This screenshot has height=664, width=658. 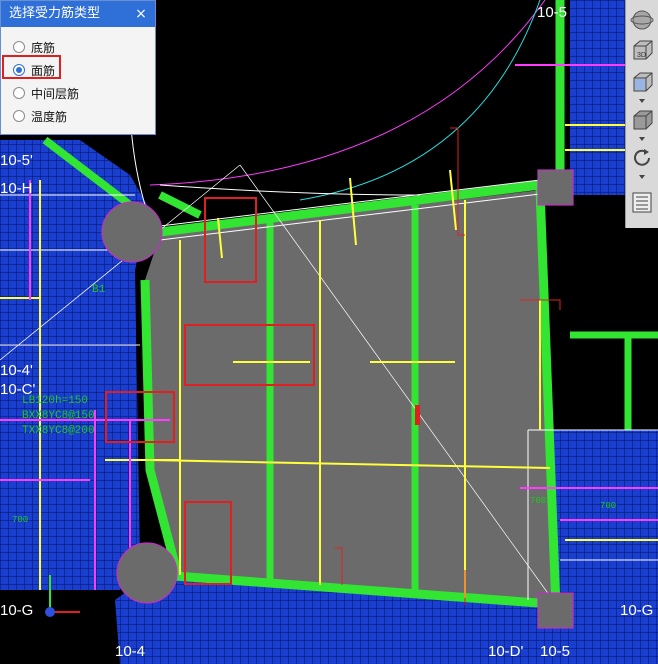 What do you see at coordinates (16, 188) in the screenshot?
I see `axis-label: 10-H` at bounding box center [16, 188].